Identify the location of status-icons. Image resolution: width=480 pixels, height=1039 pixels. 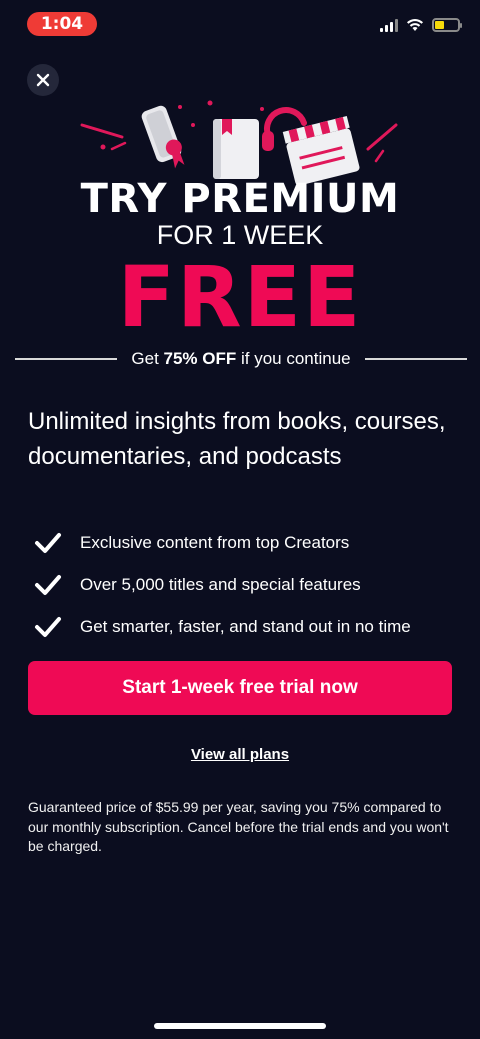
(421, 25).